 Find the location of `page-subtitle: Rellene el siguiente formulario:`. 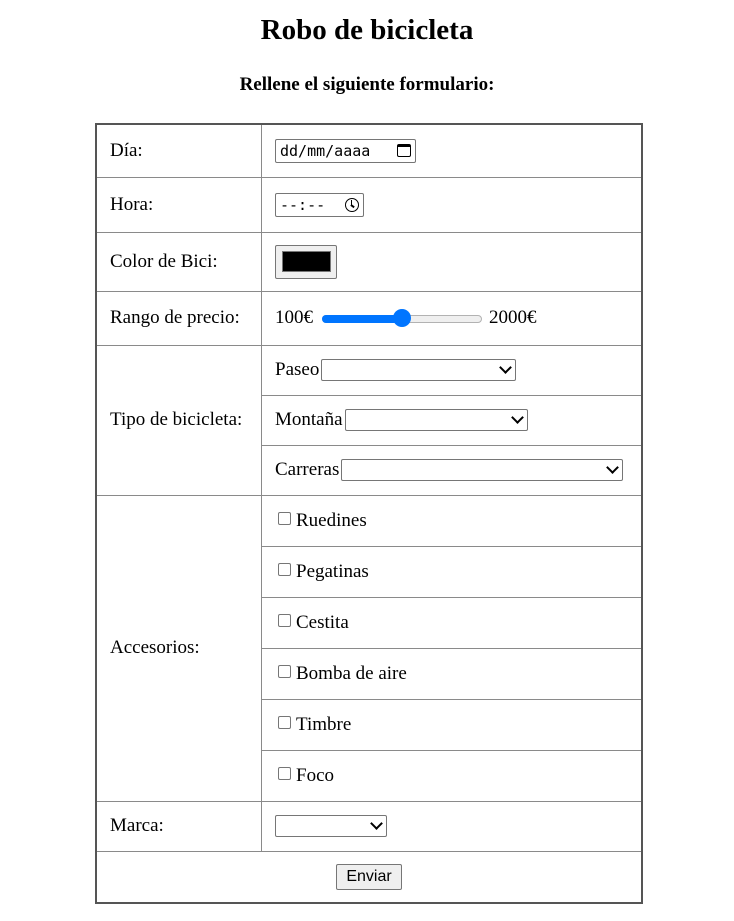

page-subtitle: Rellene el siguiente formulario: is located at coordinates (367, 84).